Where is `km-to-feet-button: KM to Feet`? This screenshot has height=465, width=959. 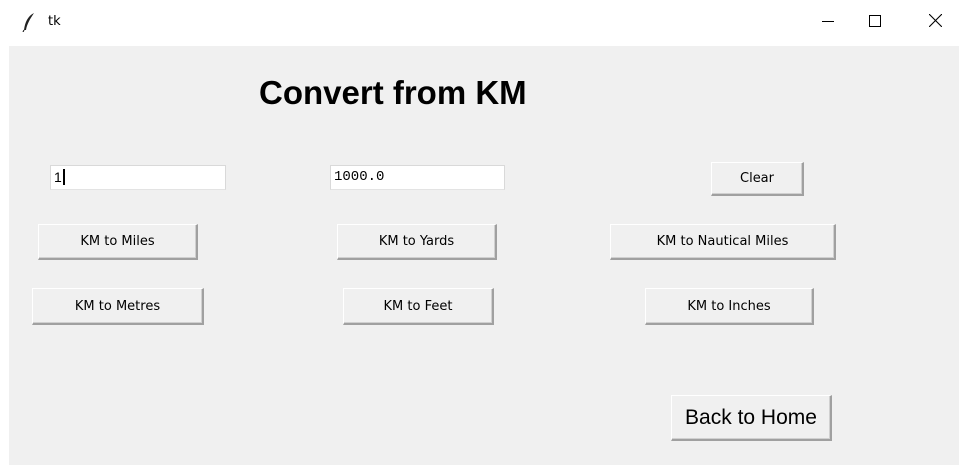 km-to-feet-button: KM to Feet is located at coordinates (418, 306).